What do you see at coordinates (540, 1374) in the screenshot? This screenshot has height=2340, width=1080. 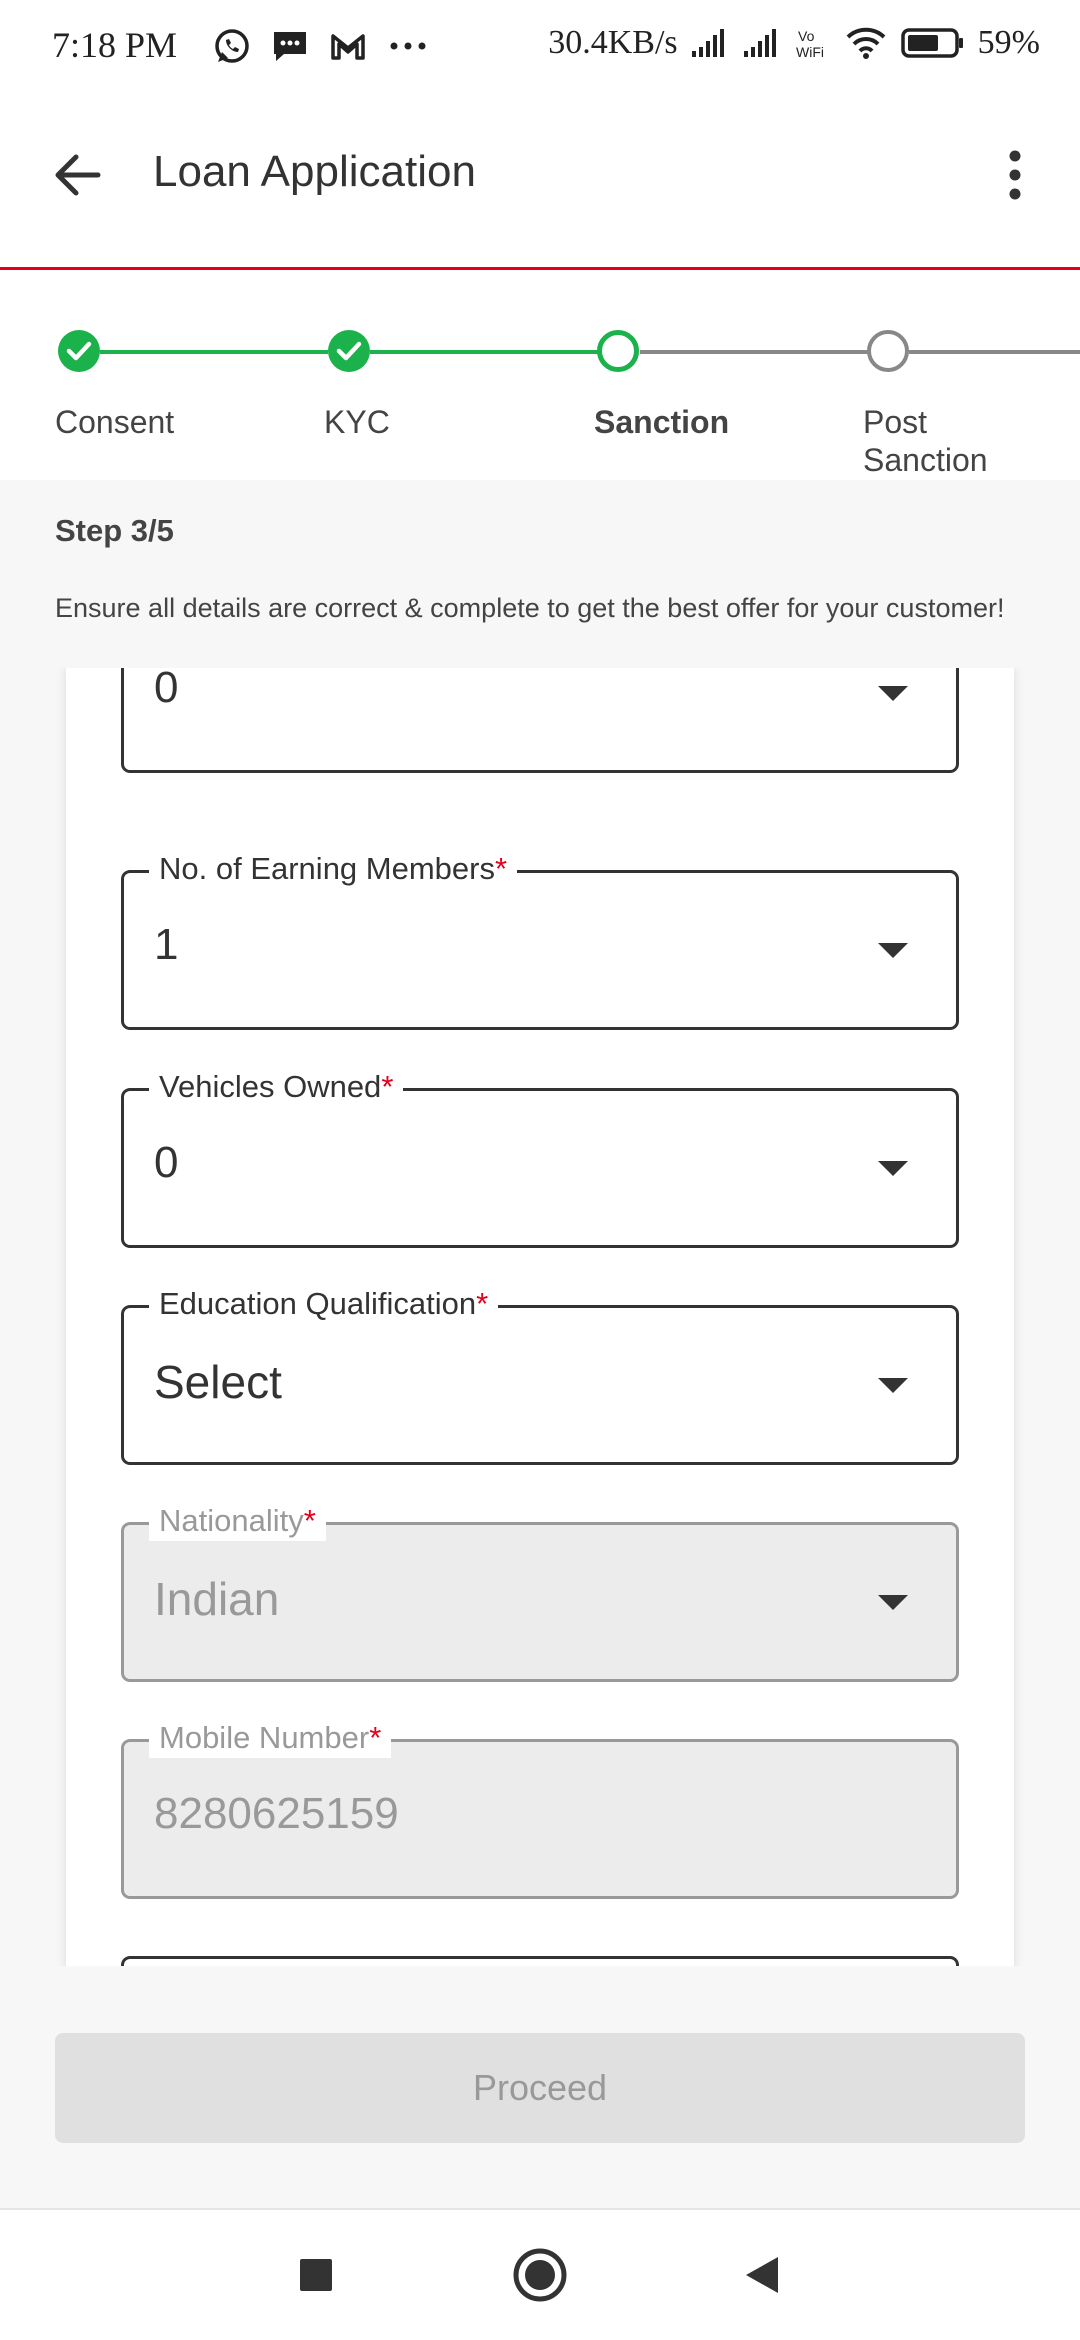 I see `education-qualification-select: Education Qualification* Select` at bounding box center [540, 1374].